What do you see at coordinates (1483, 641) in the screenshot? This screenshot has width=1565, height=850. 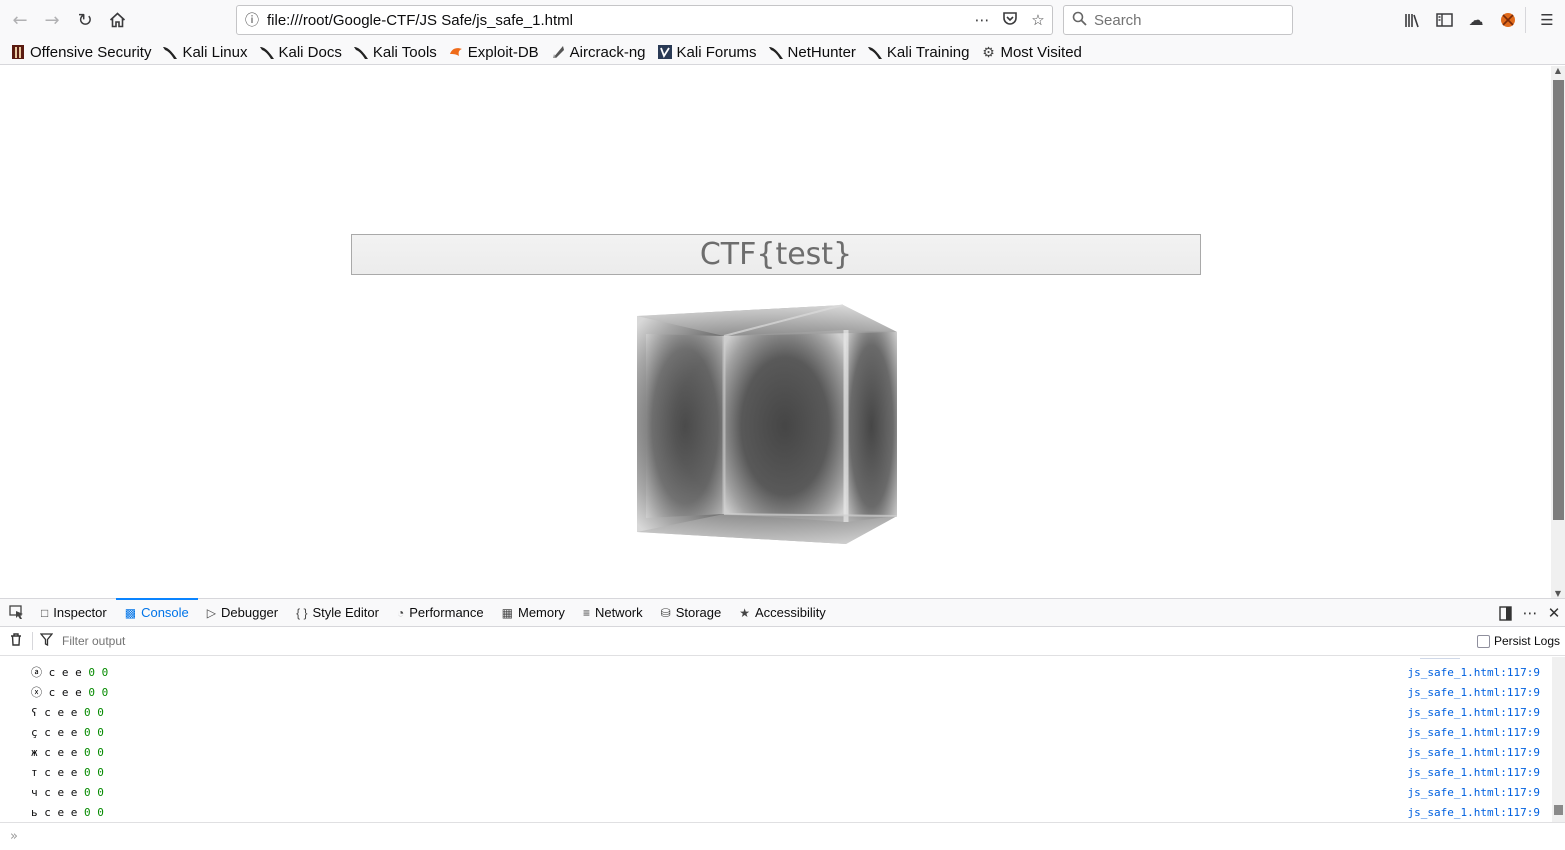 I see `persist-logs-checkbox` at bounding box center [1483, 641].